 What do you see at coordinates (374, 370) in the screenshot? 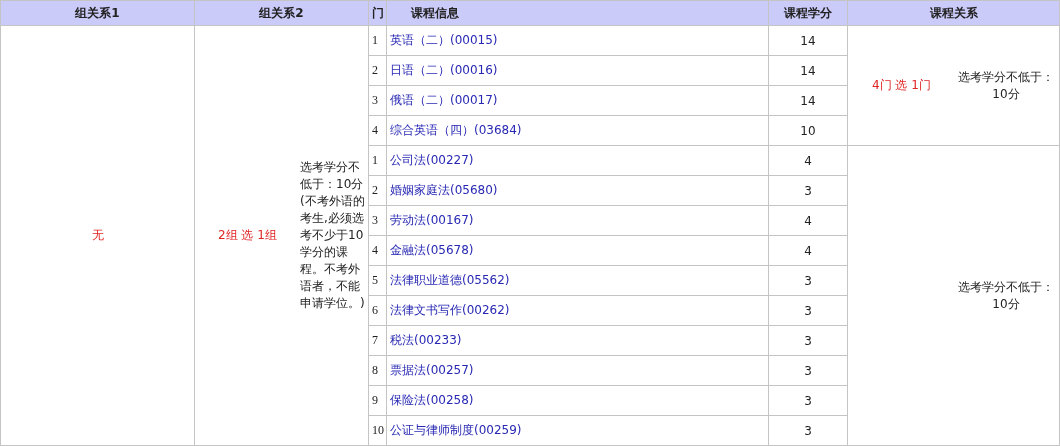
I see `course-index: 8` at bounding box center [374, 370].